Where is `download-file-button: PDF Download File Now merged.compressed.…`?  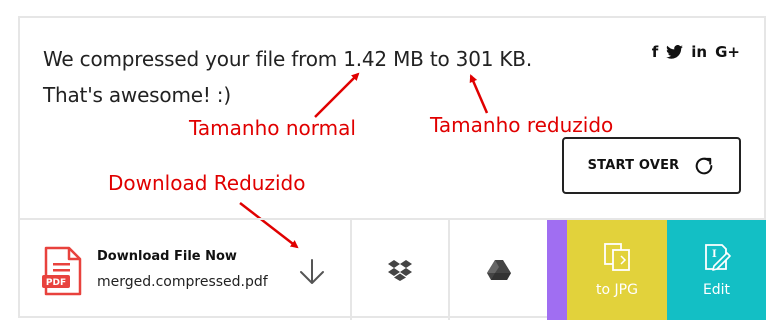 download-file-button: PDF Download File Now merged.compressed.… is located at coordinates (185, 270).